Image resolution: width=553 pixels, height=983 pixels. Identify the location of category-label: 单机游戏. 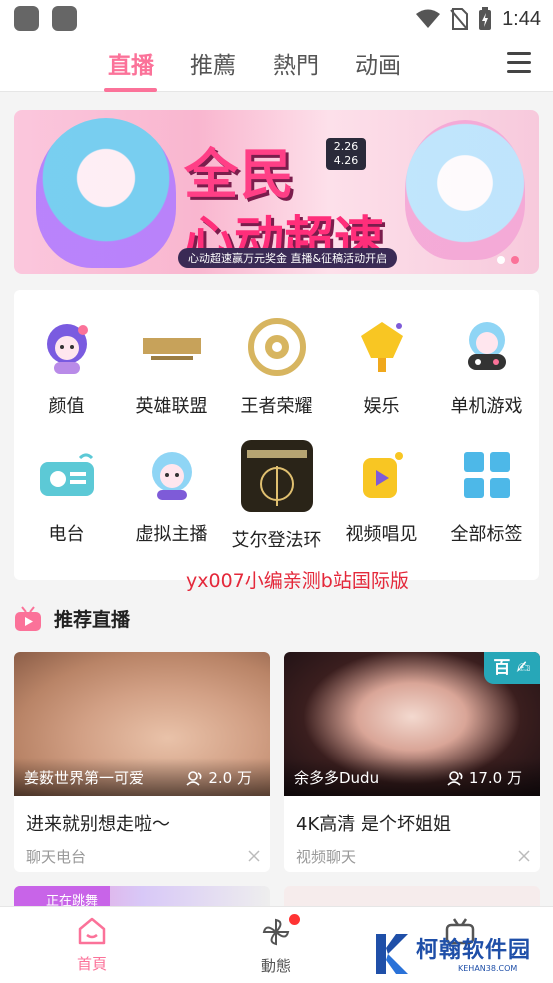
(486, 406).